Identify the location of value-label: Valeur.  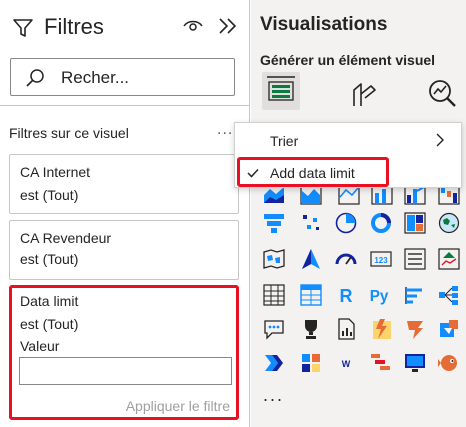
(40, 346).